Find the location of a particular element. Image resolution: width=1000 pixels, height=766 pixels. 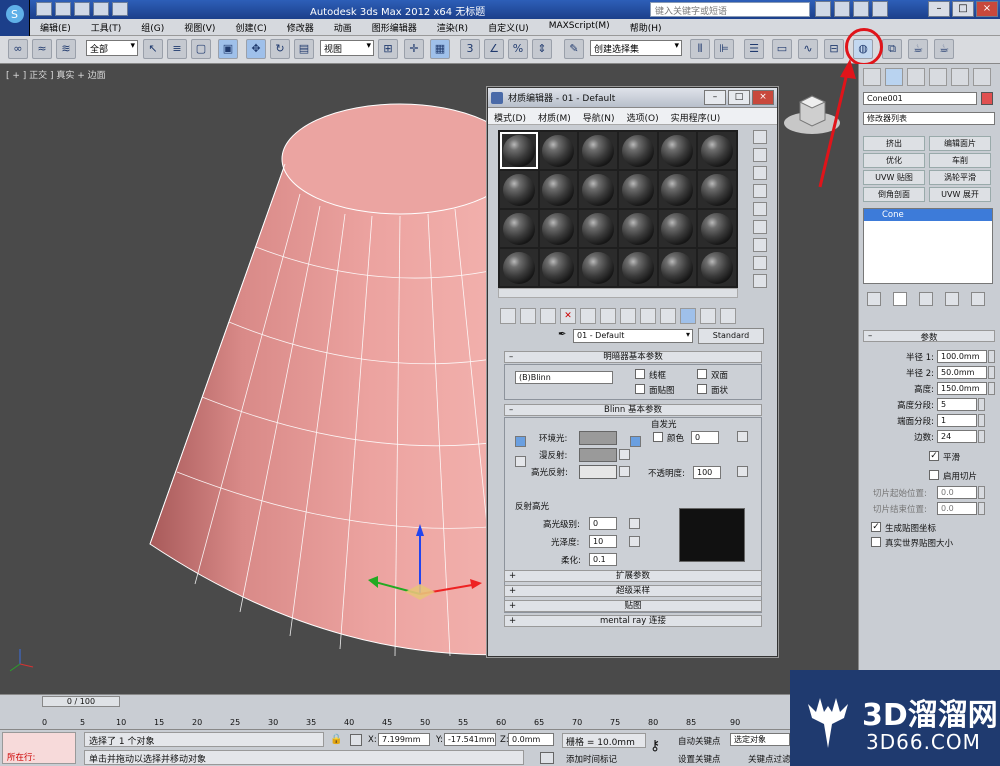

link-icon: ∞ is located at coordinates (18, 49).